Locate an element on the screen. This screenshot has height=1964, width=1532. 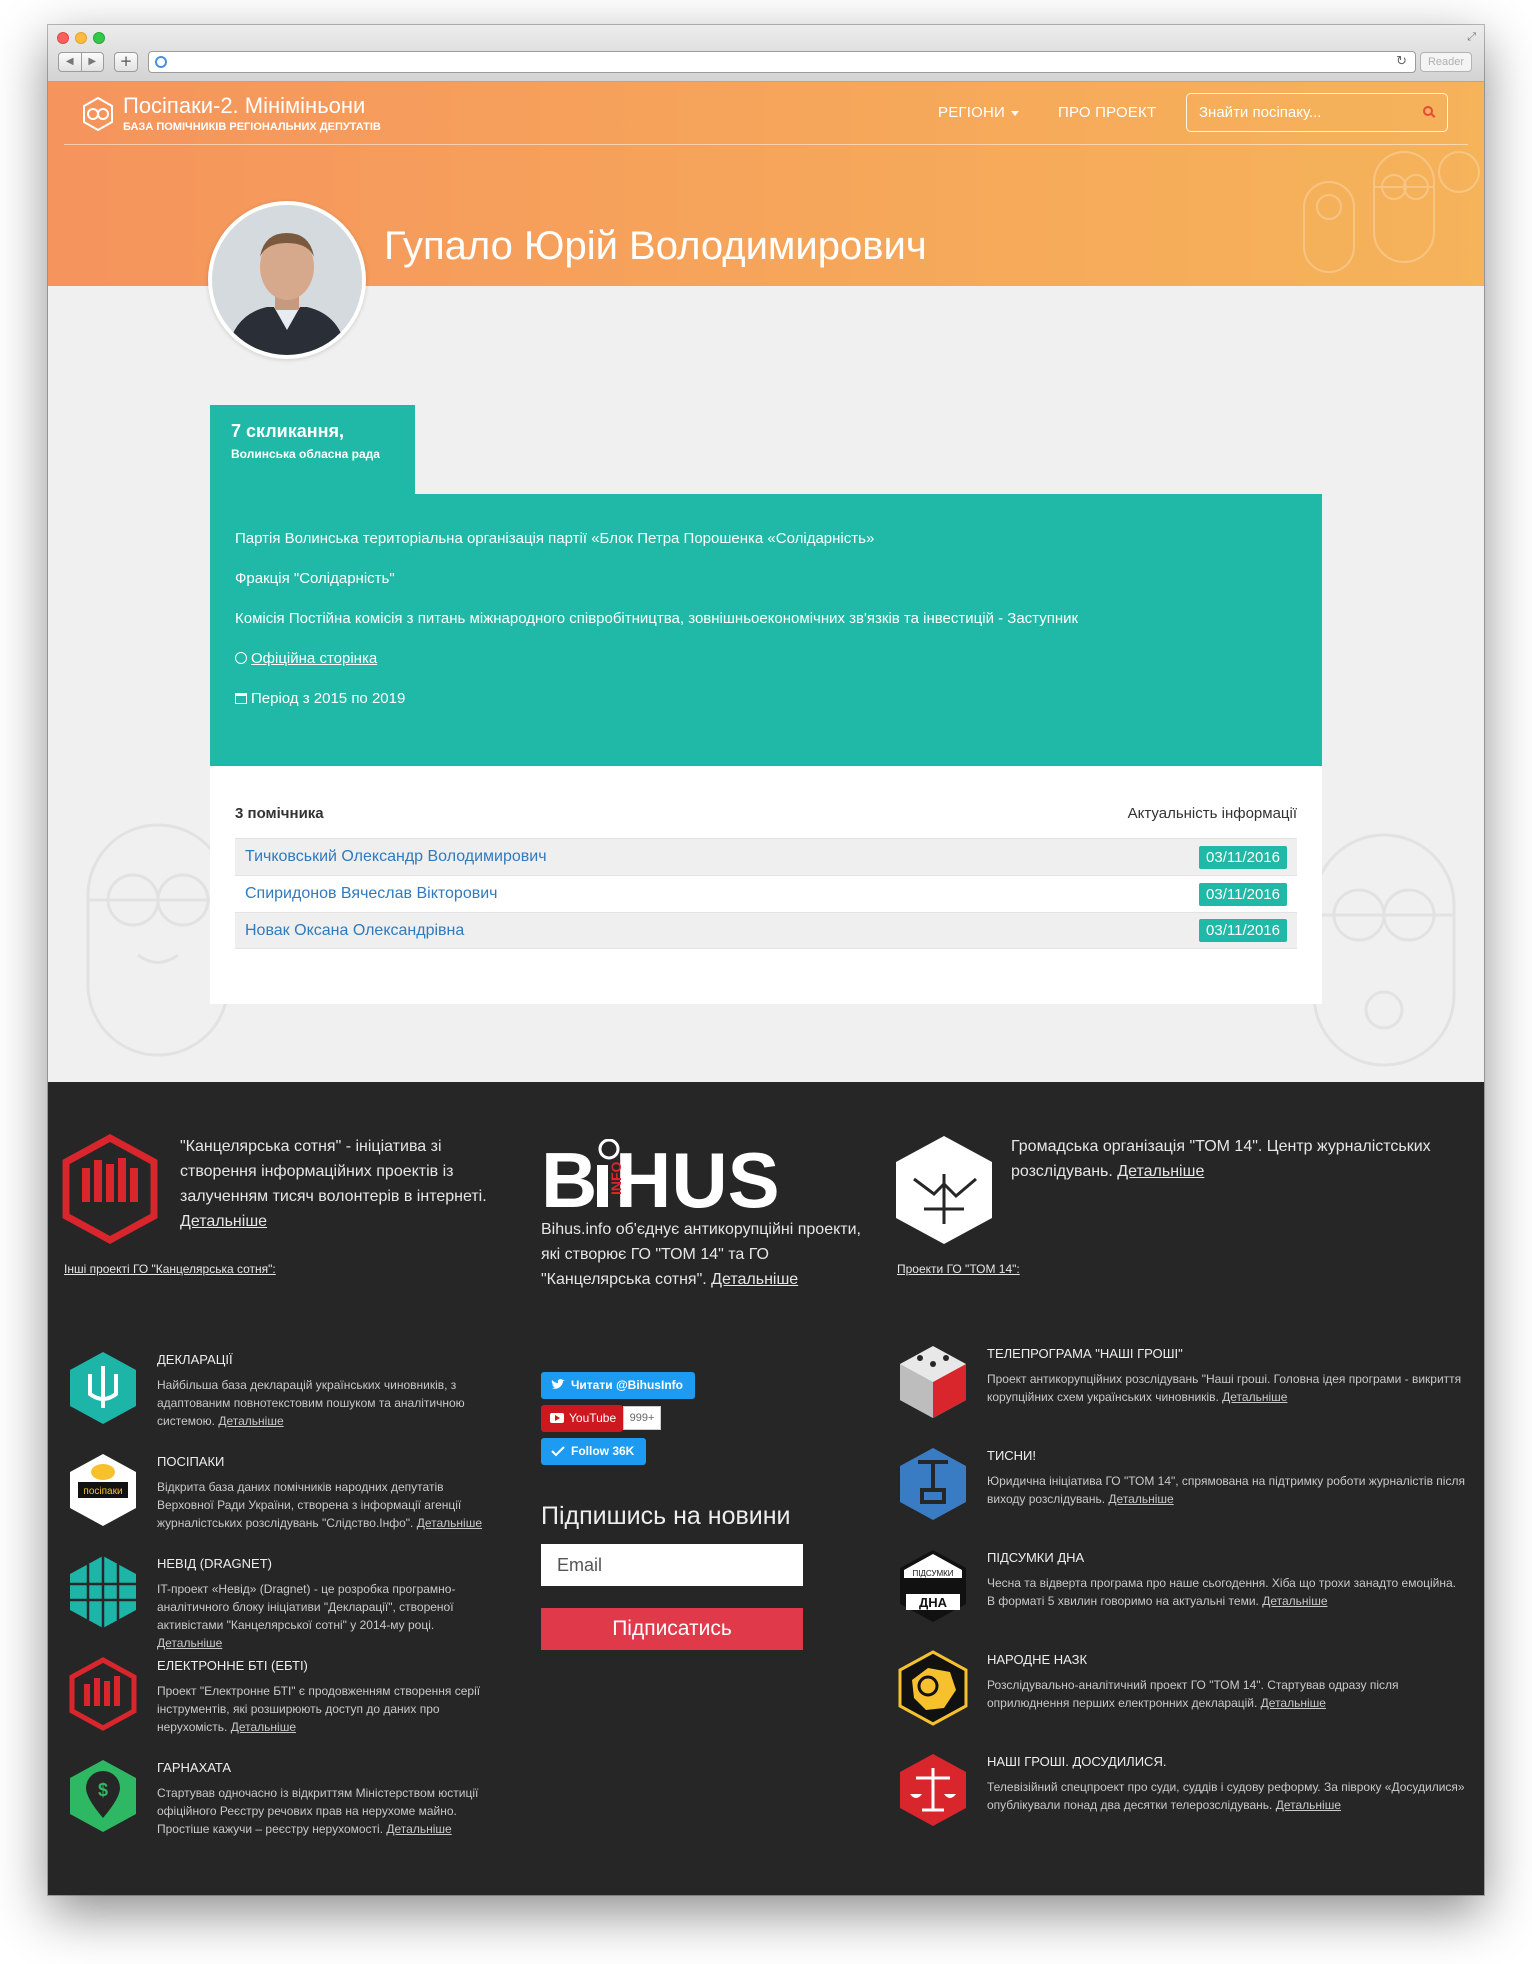
search-icon is located at coordinates (1428, 111).